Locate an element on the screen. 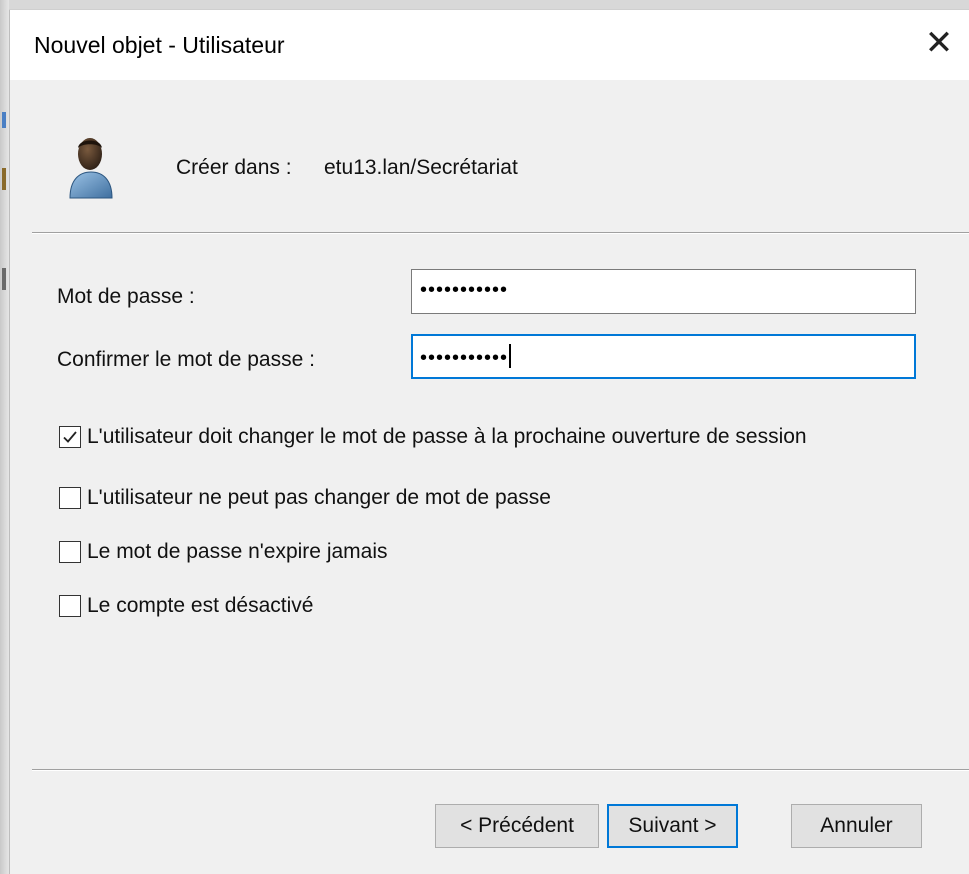 The image size is (969, 874). option-password-never-expires: Le mot de passe n'expire jamais is located at coordinates (223, 552).